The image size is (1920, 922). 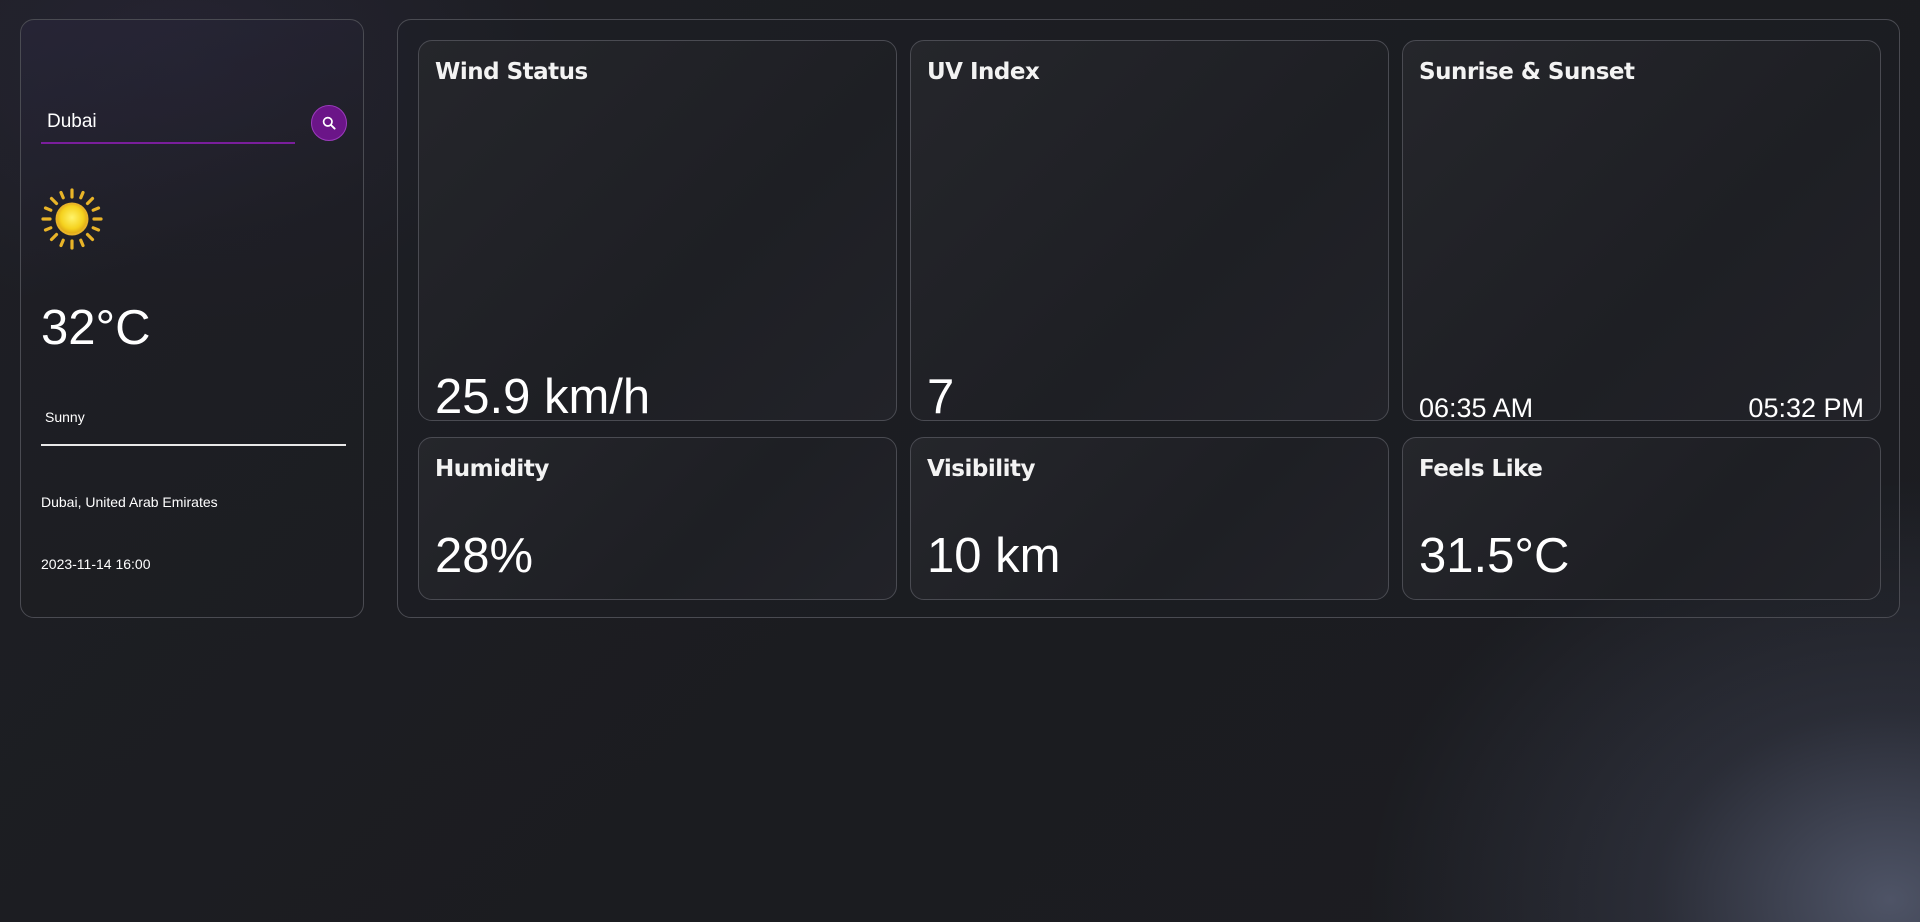 I want to click on card-title: Sunrise & Sunset, so click(x=1527, y=72).